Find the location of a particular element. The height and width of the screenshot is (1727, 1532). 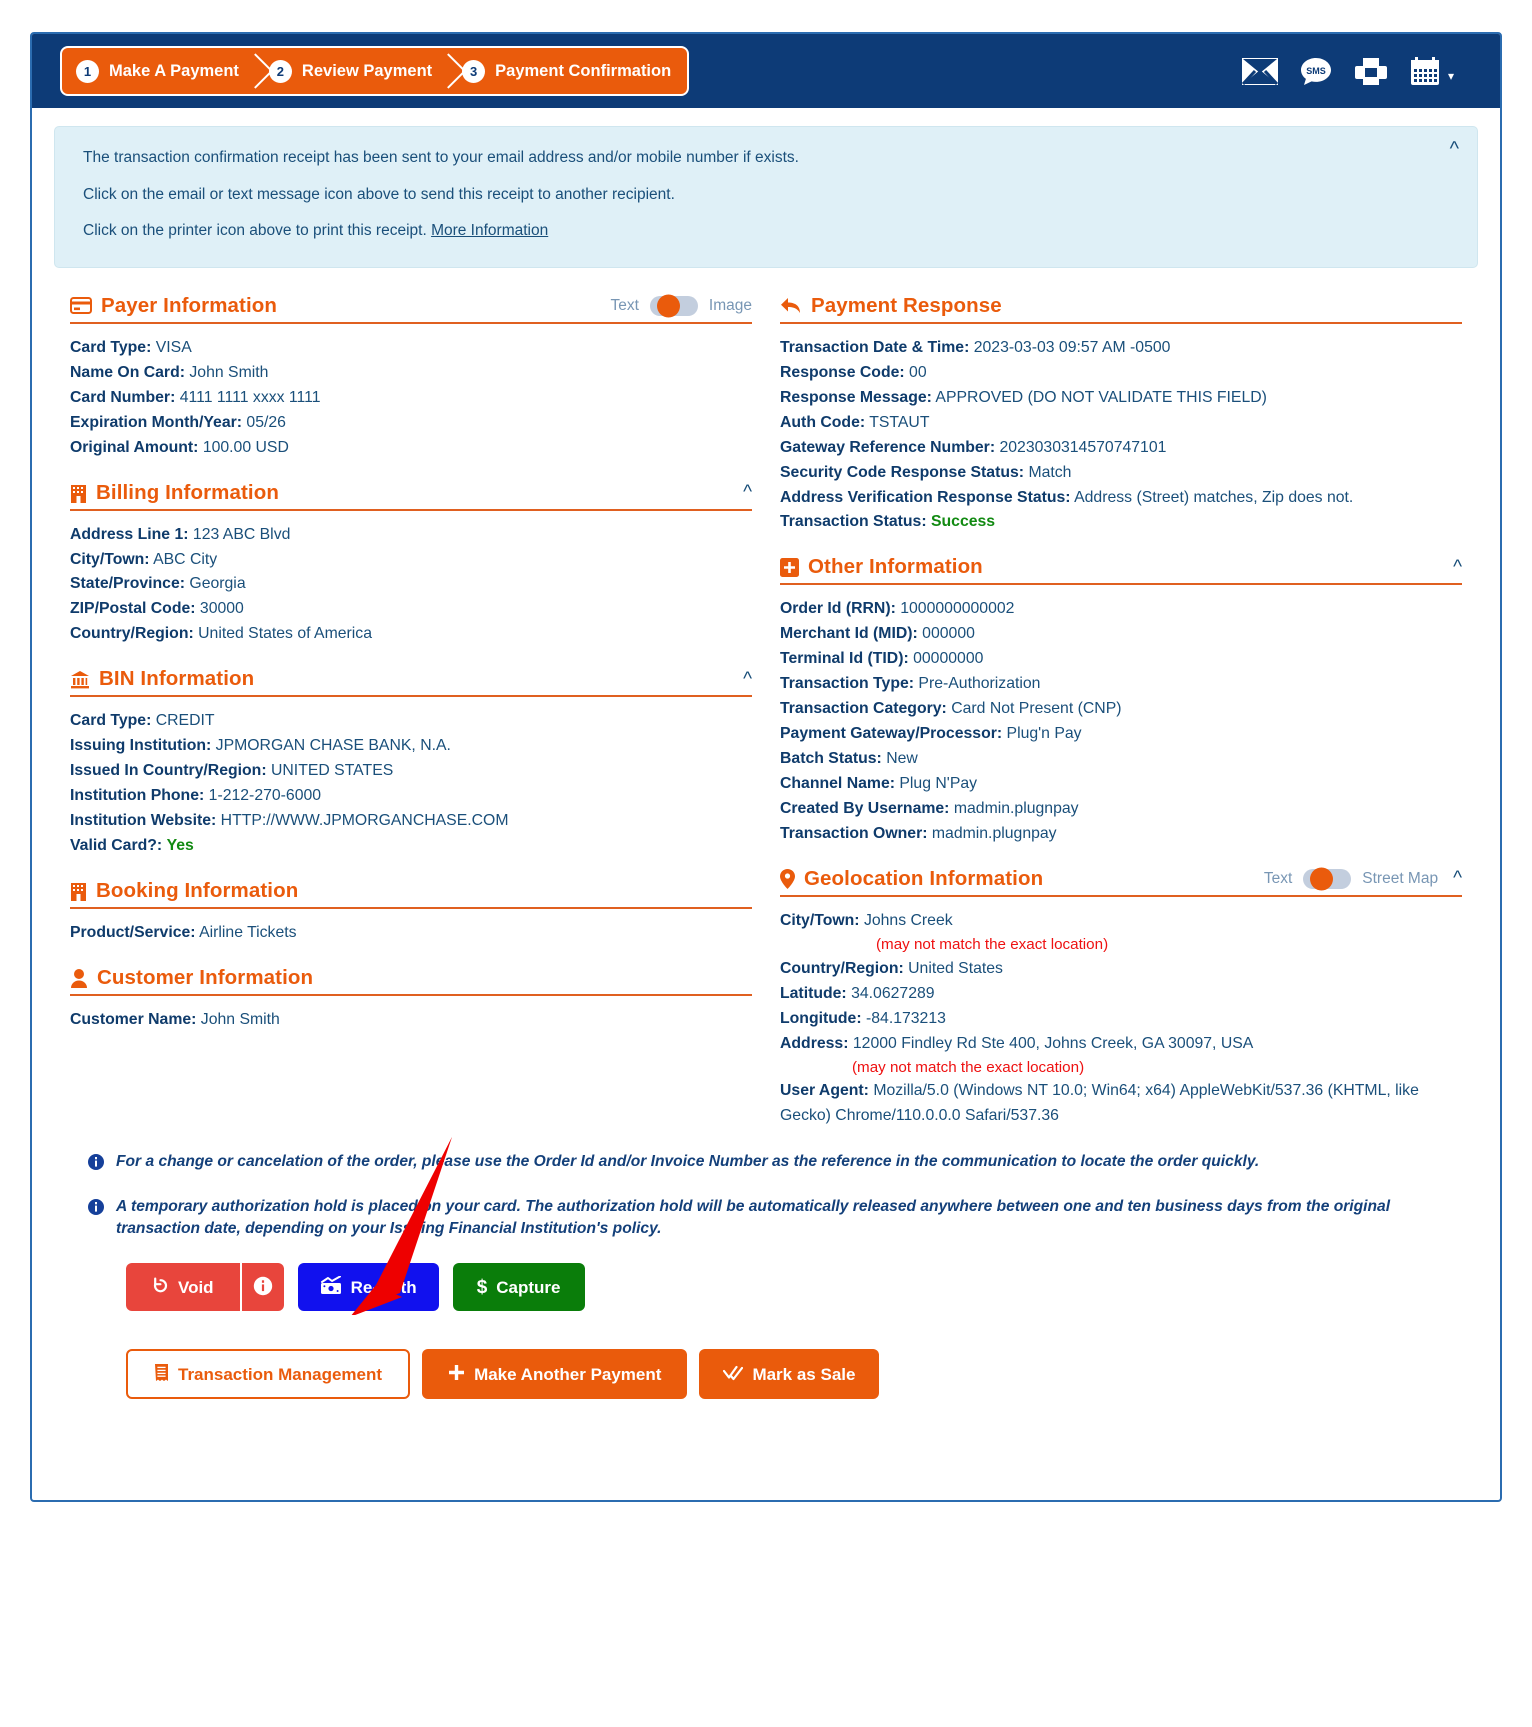

void-info-button is located at coordinates (261, 1287).